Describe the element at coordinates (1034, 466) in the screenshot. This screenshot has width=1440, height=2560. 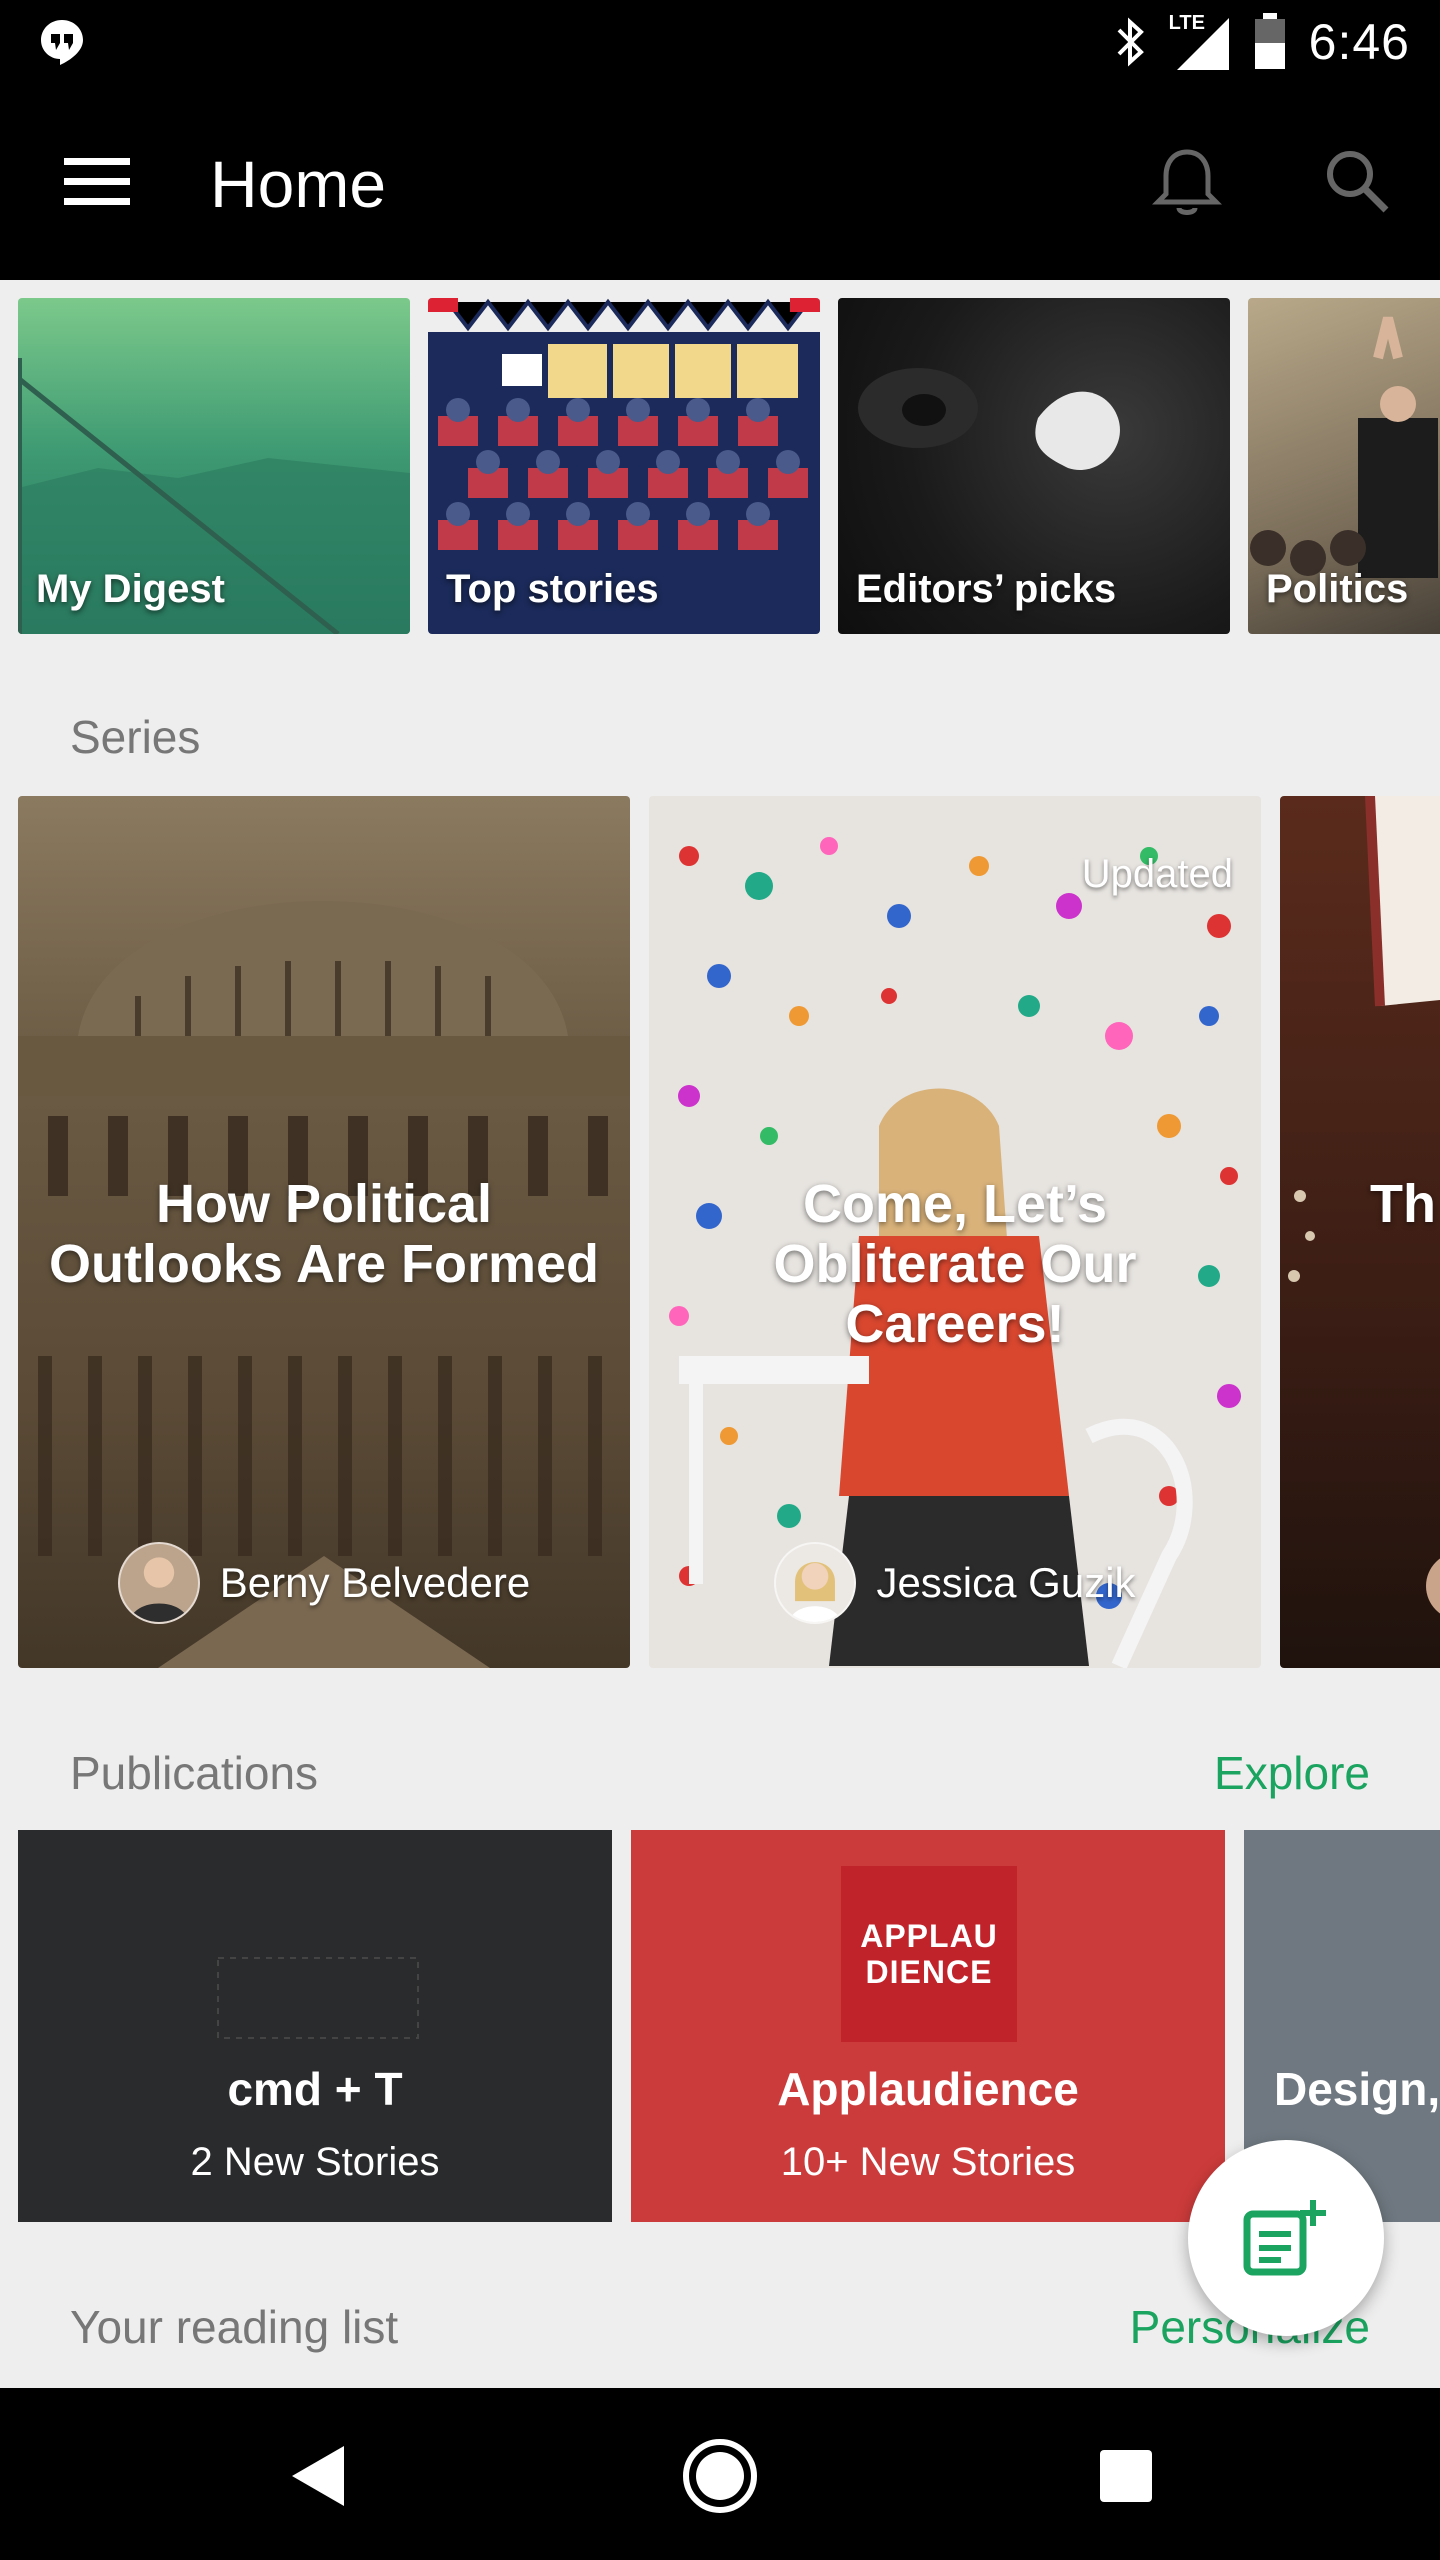
I see `topic-tile-editors-picks: Editors’ picks` at that location.